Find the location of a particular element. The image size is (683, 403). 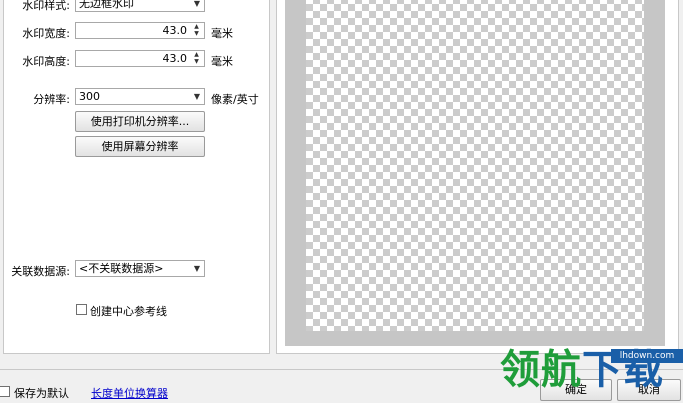

watermark-height-unit: 毫米 is located at coordinates (222, 61).